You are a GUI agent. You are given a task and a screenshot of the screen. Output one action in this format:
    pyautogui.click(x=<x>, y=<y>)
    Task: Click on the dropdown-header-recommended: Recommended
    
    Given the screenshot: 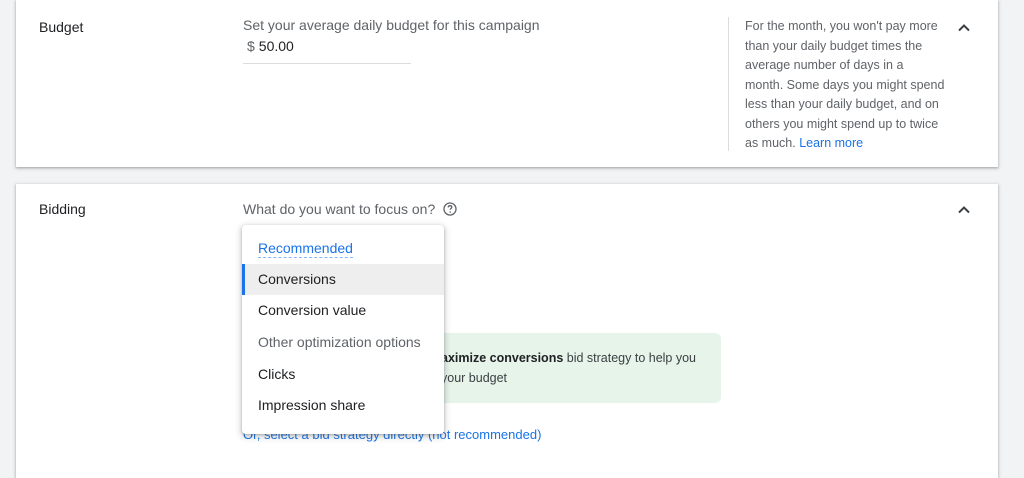 What is the action you would take?
    pyautogui.click(x=343, y=248)
    